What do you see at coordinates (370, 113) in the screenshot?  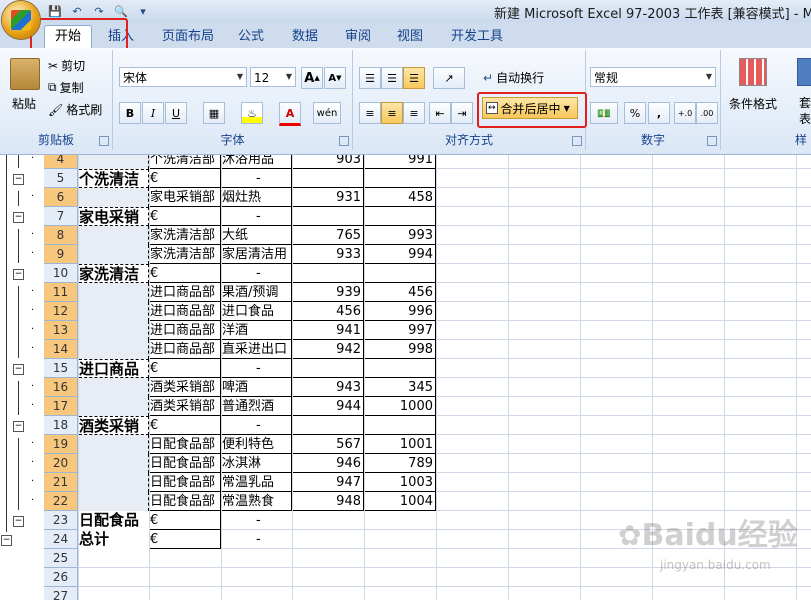 I see `align-left-button: ≡` at bounding box center [370, 113].